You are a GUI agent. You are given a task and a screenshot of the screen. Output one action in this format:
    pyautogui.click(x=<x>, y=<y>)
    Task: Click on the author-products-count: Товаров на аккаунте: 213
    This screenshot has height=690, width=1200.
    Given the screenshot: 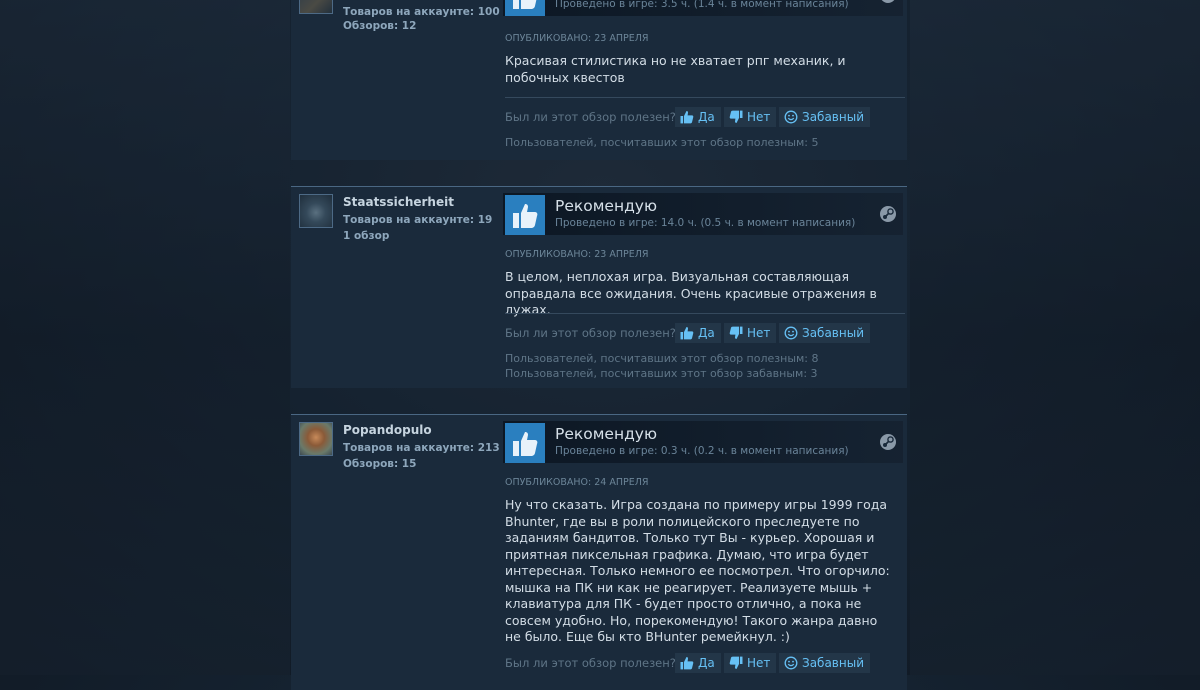 What is the action you would take?
    pyautogui.click(x=421, y=448)
    